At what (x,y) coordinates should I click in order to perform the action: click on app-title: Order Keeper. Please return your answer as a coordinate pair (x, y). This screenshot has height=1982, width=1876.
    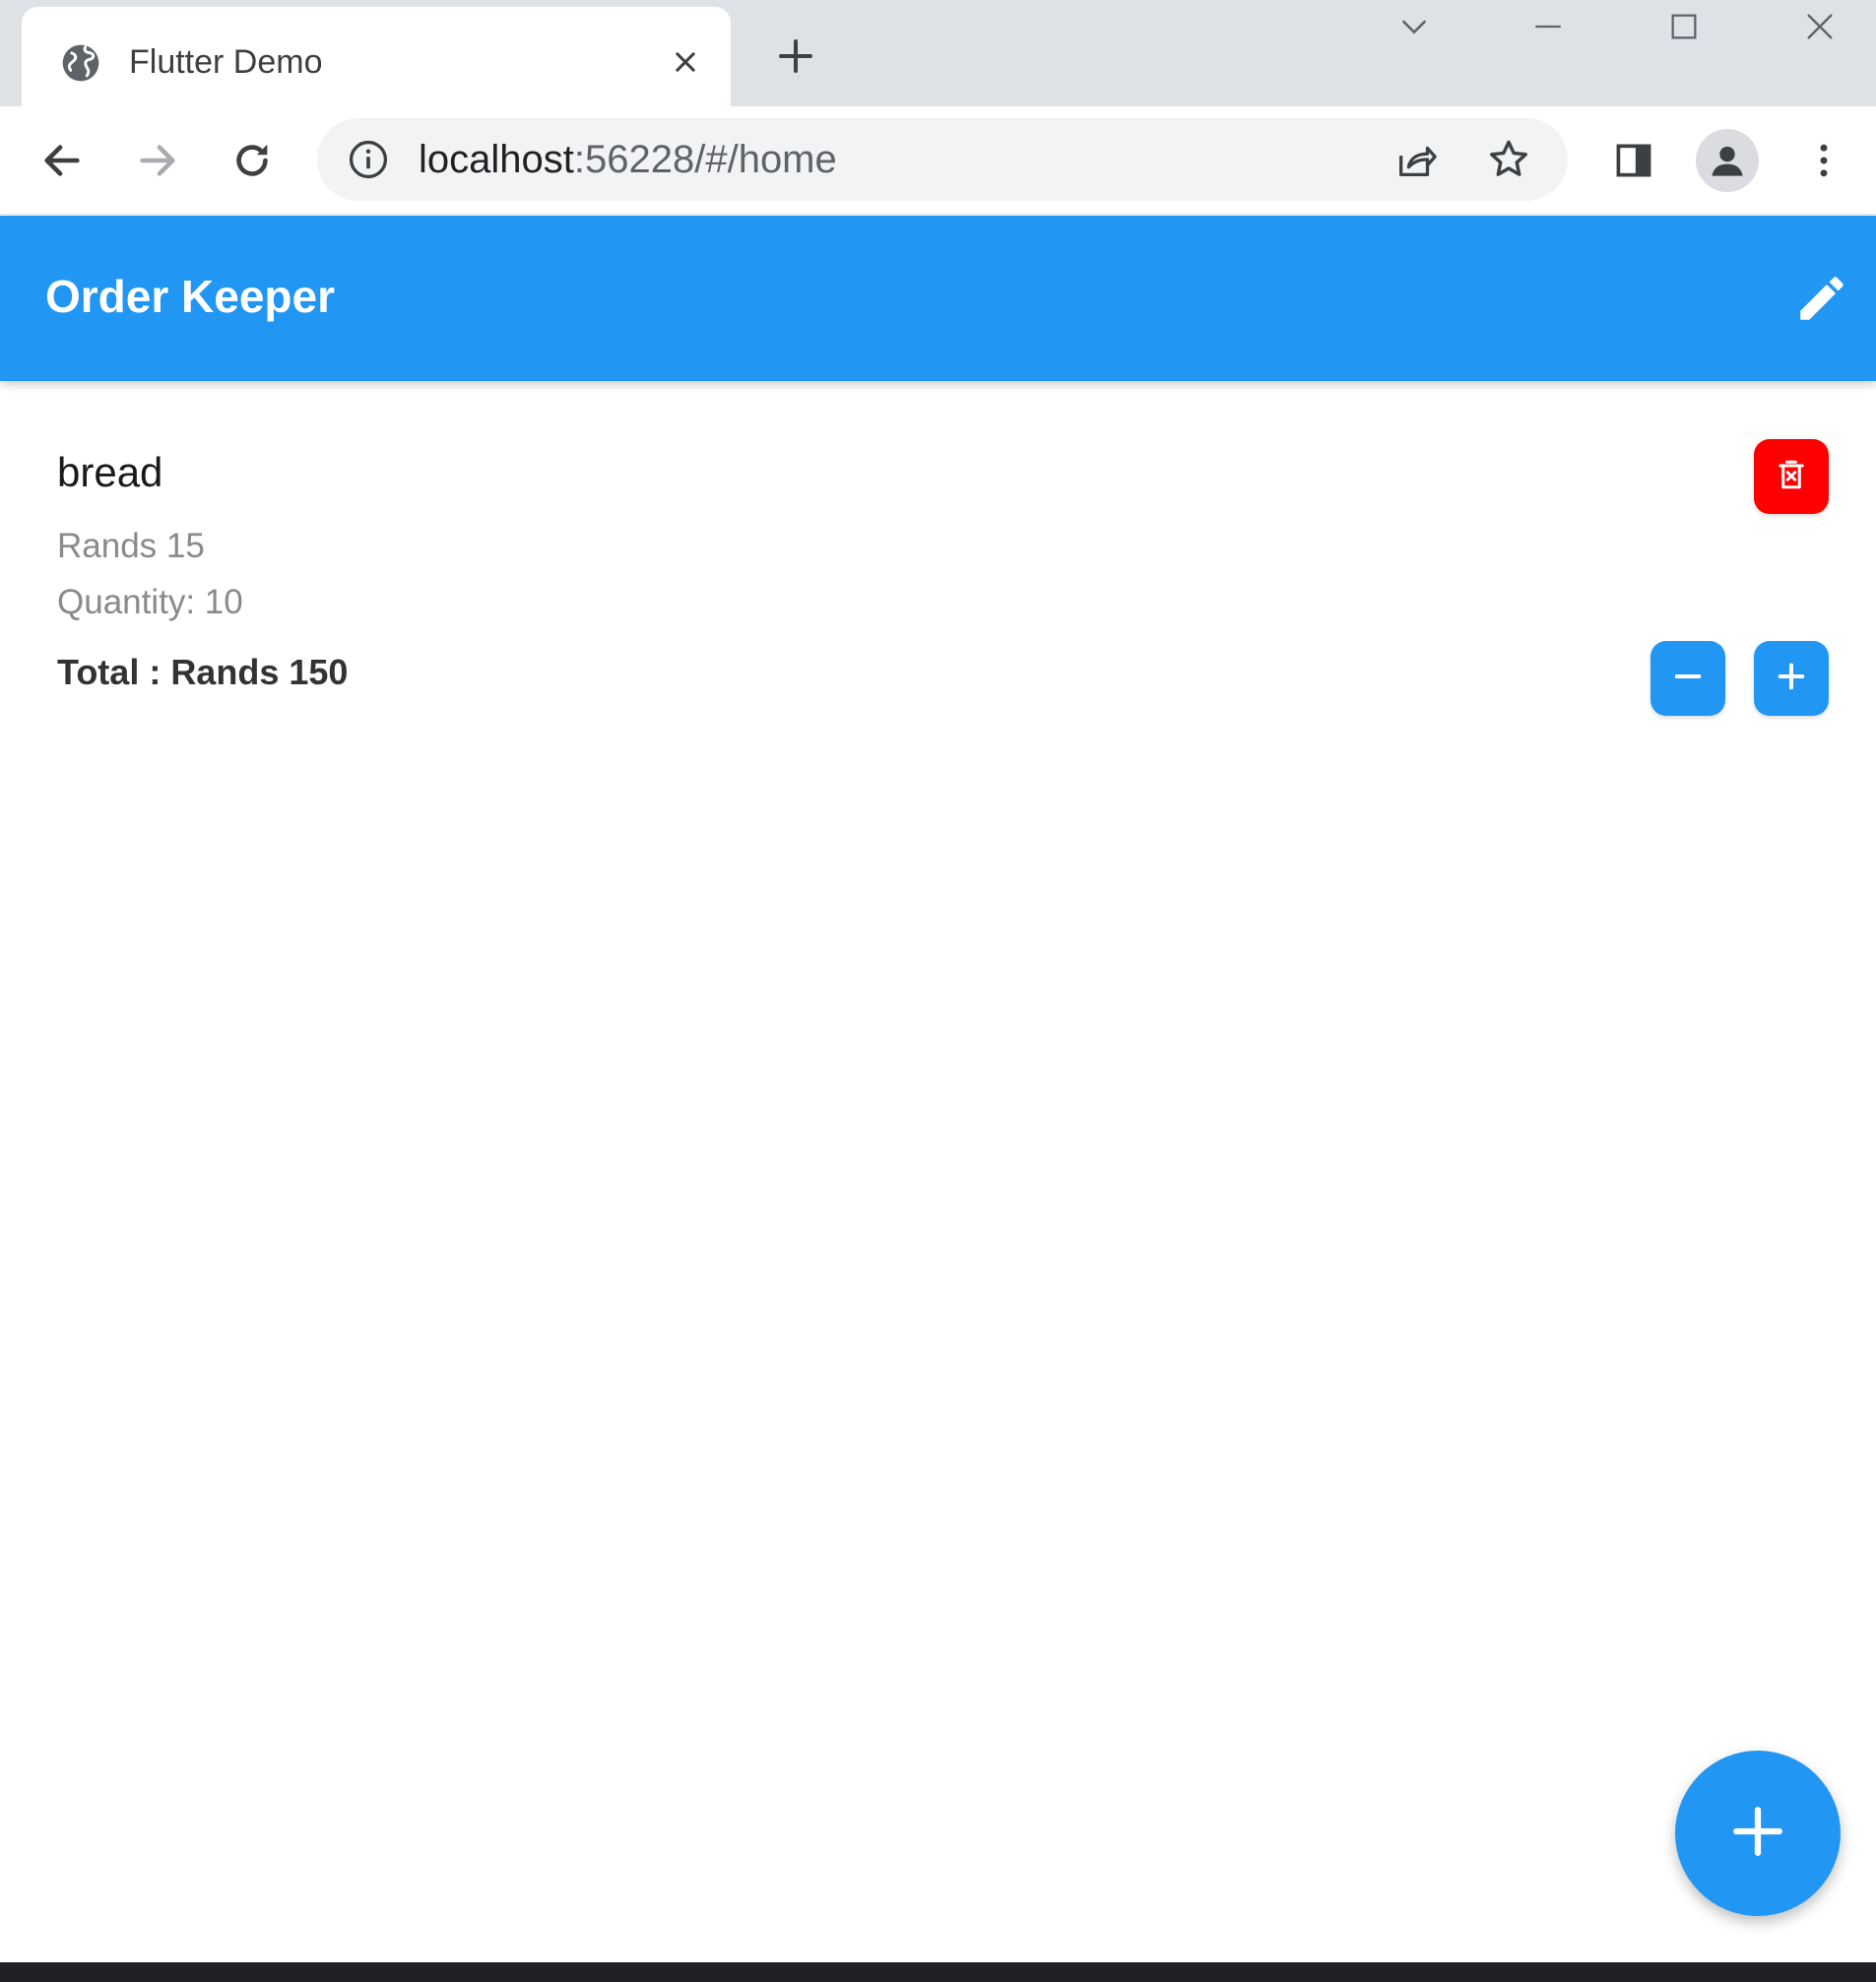
    Looking at the image, I should click on (191, 296).